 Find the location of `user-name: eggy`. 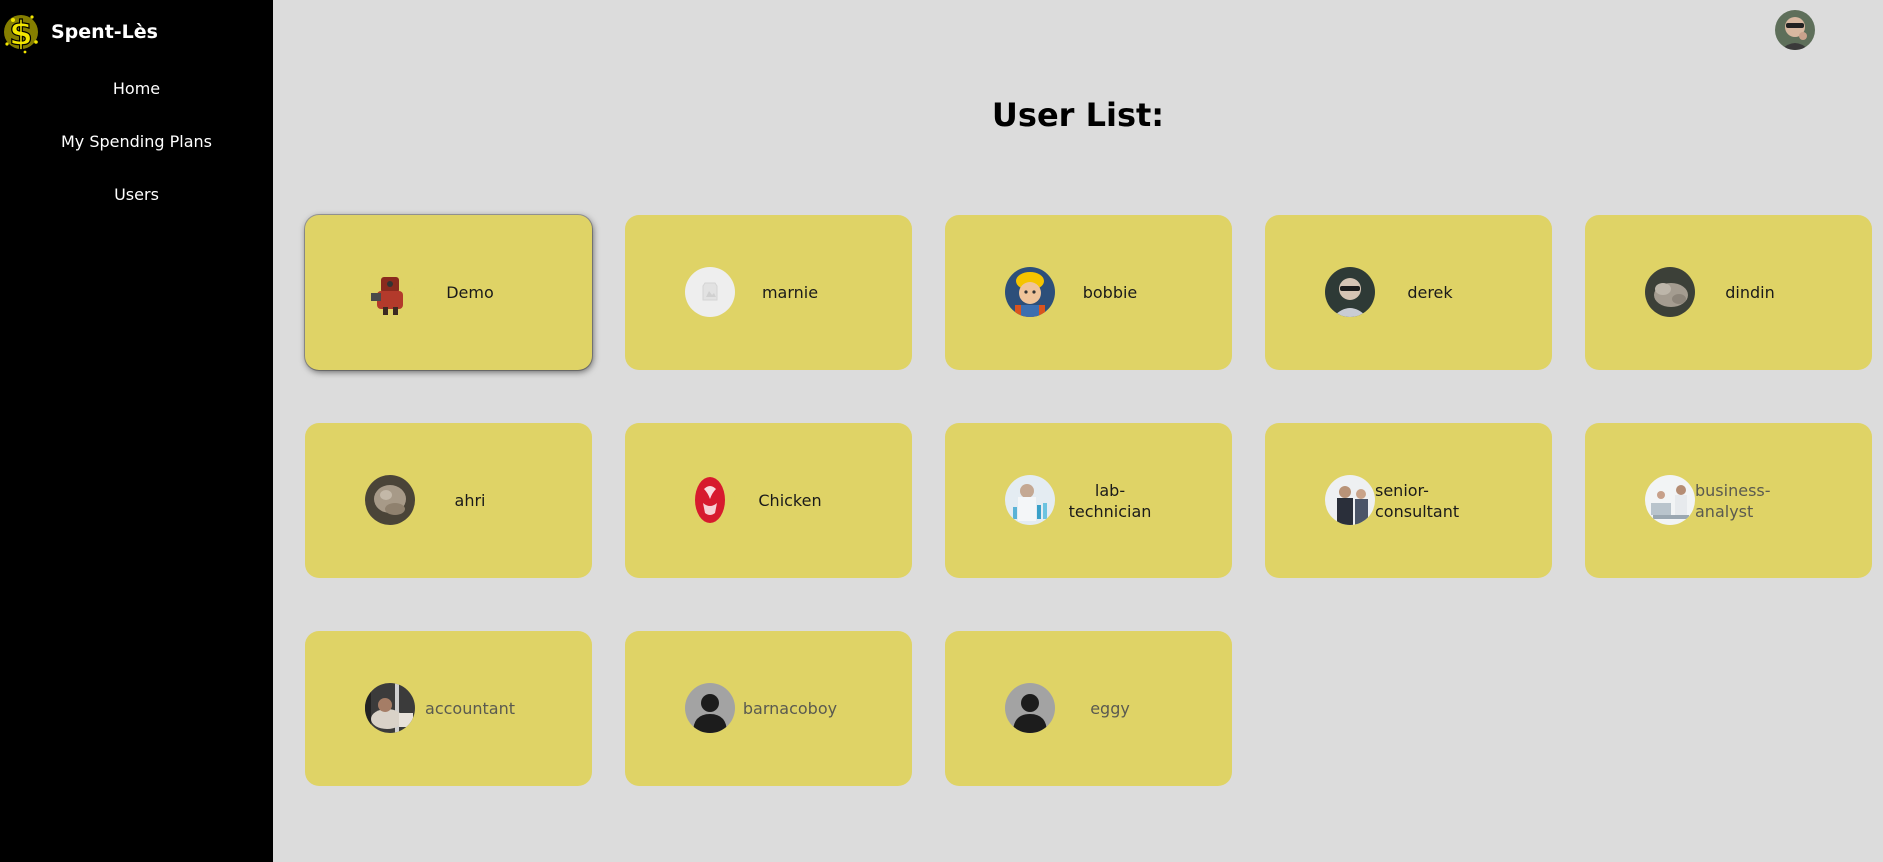

user-name: eggy is located at coordinates (1110, 708).